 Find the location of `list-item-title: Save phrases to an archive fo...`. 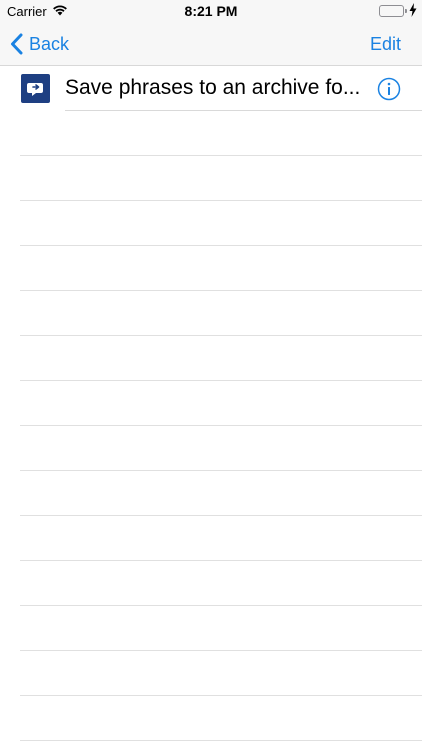

list-item-title: Save phrases to an archive fo... is located at coordinates (213, 87).